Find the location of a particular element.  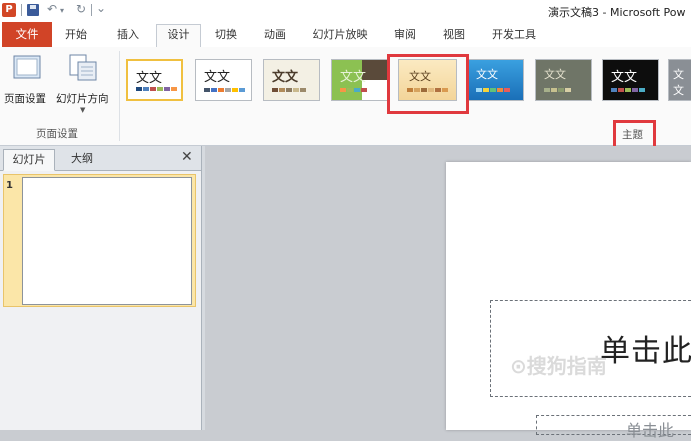

highlight-selected-theme is located at coordinates (428, 84).